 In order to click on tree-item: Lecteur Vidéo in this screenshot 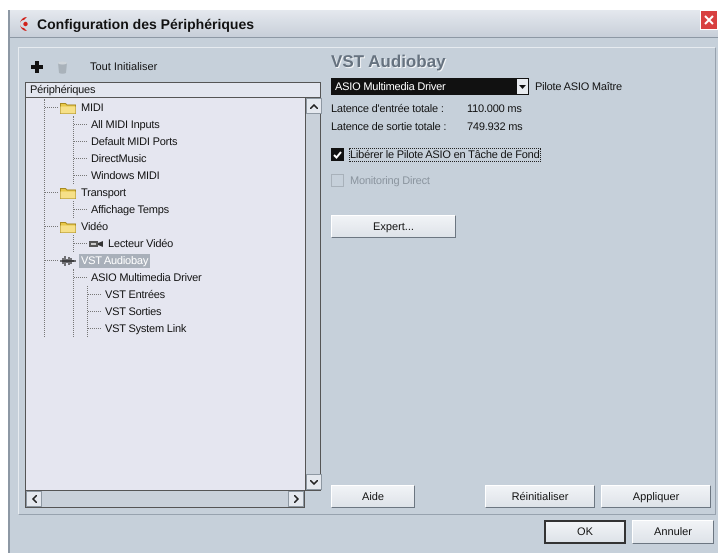, I will do `click(141, 243)`.